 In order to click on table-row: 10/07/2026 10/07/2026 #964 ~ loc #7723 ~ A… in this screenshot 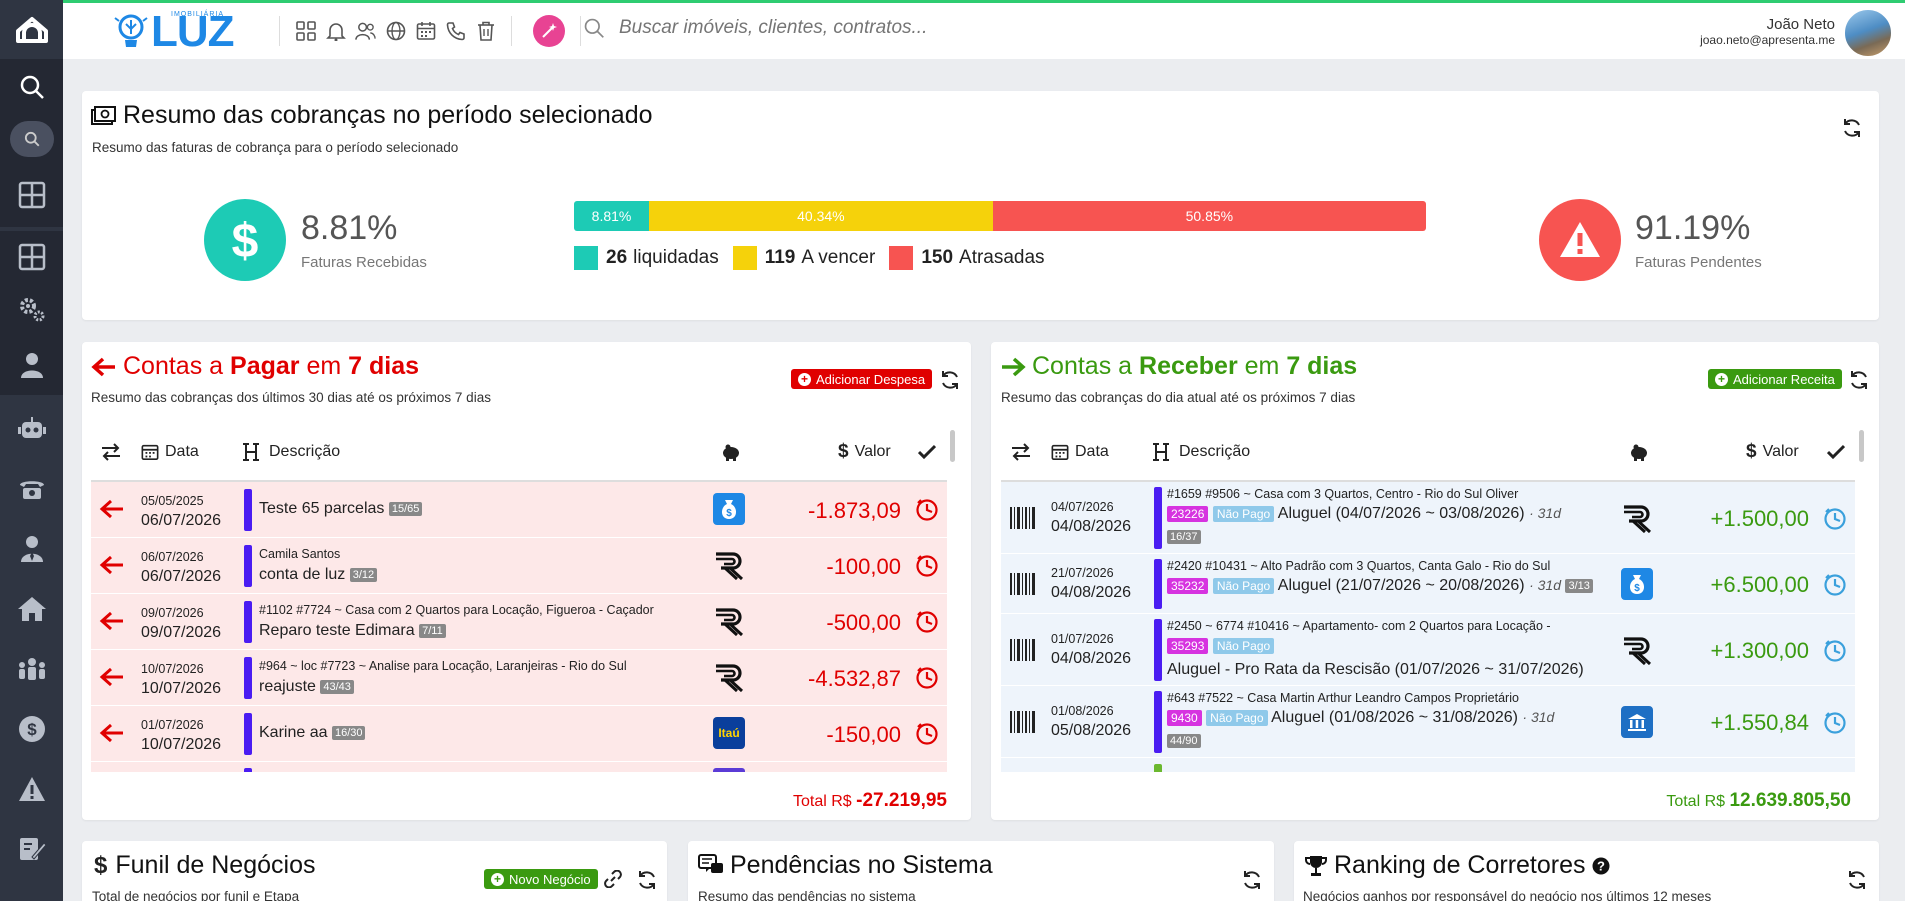, I will do `click(519, 678)`.